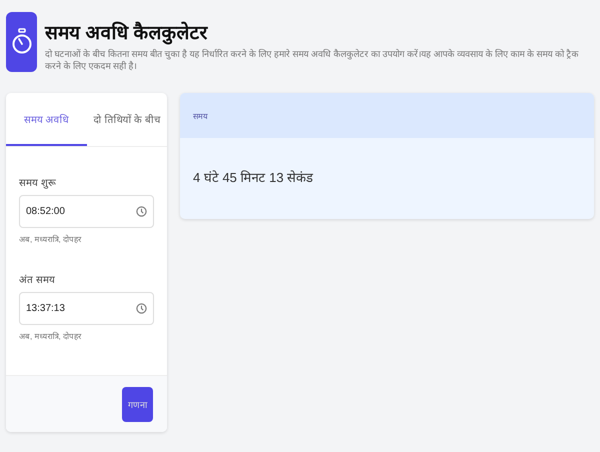 Image resolution: width=600 pixels, height=452 pixels. Describe the element at coordinates (21, 42) in the screenshot. I see `stopwatch-icon` at that location.